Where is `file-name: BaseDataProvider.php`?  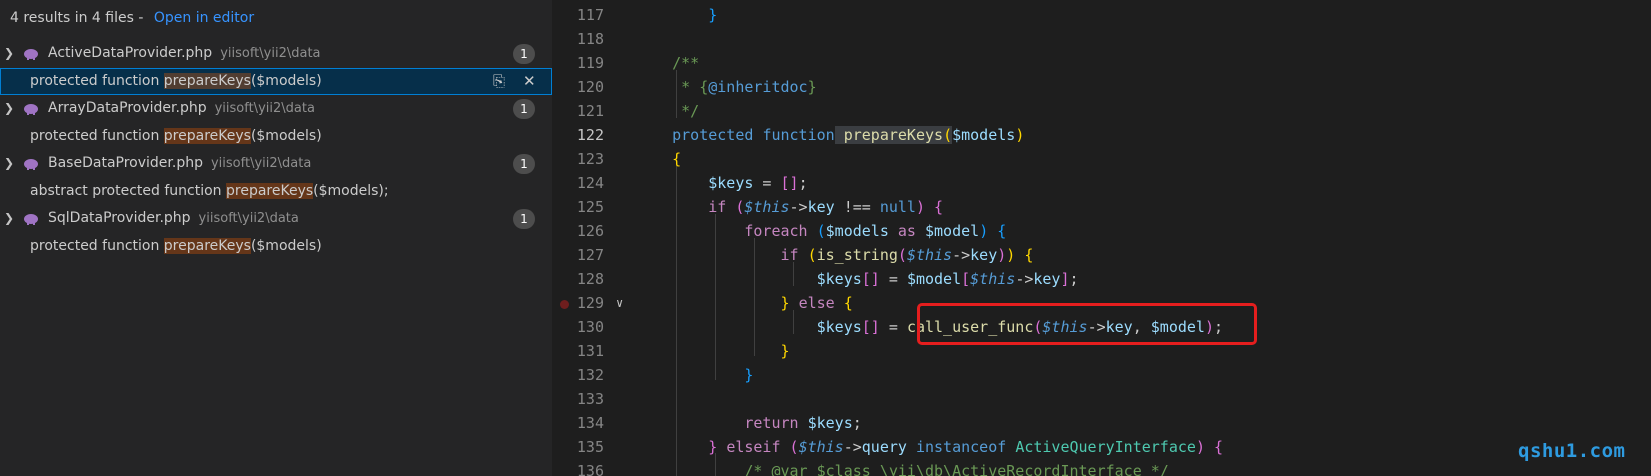 file-name: BaseDataProvider.php is located at coordinates (125, 163).